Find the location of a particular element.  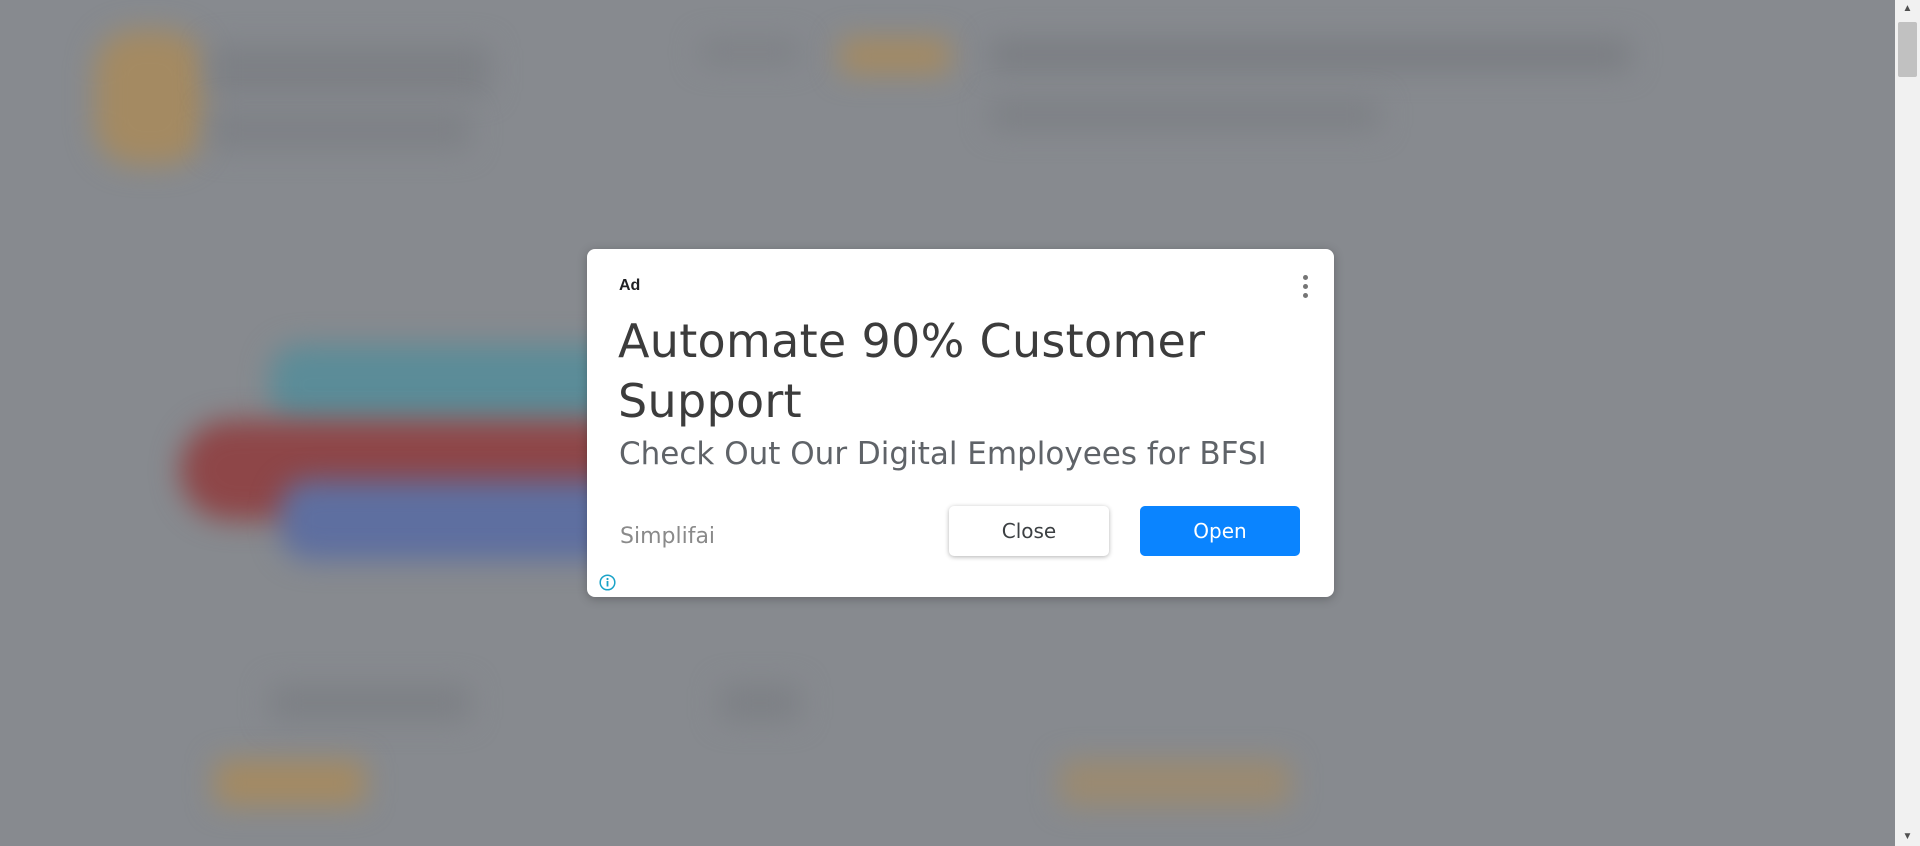

nav-item is located at coordinates (750, 52).